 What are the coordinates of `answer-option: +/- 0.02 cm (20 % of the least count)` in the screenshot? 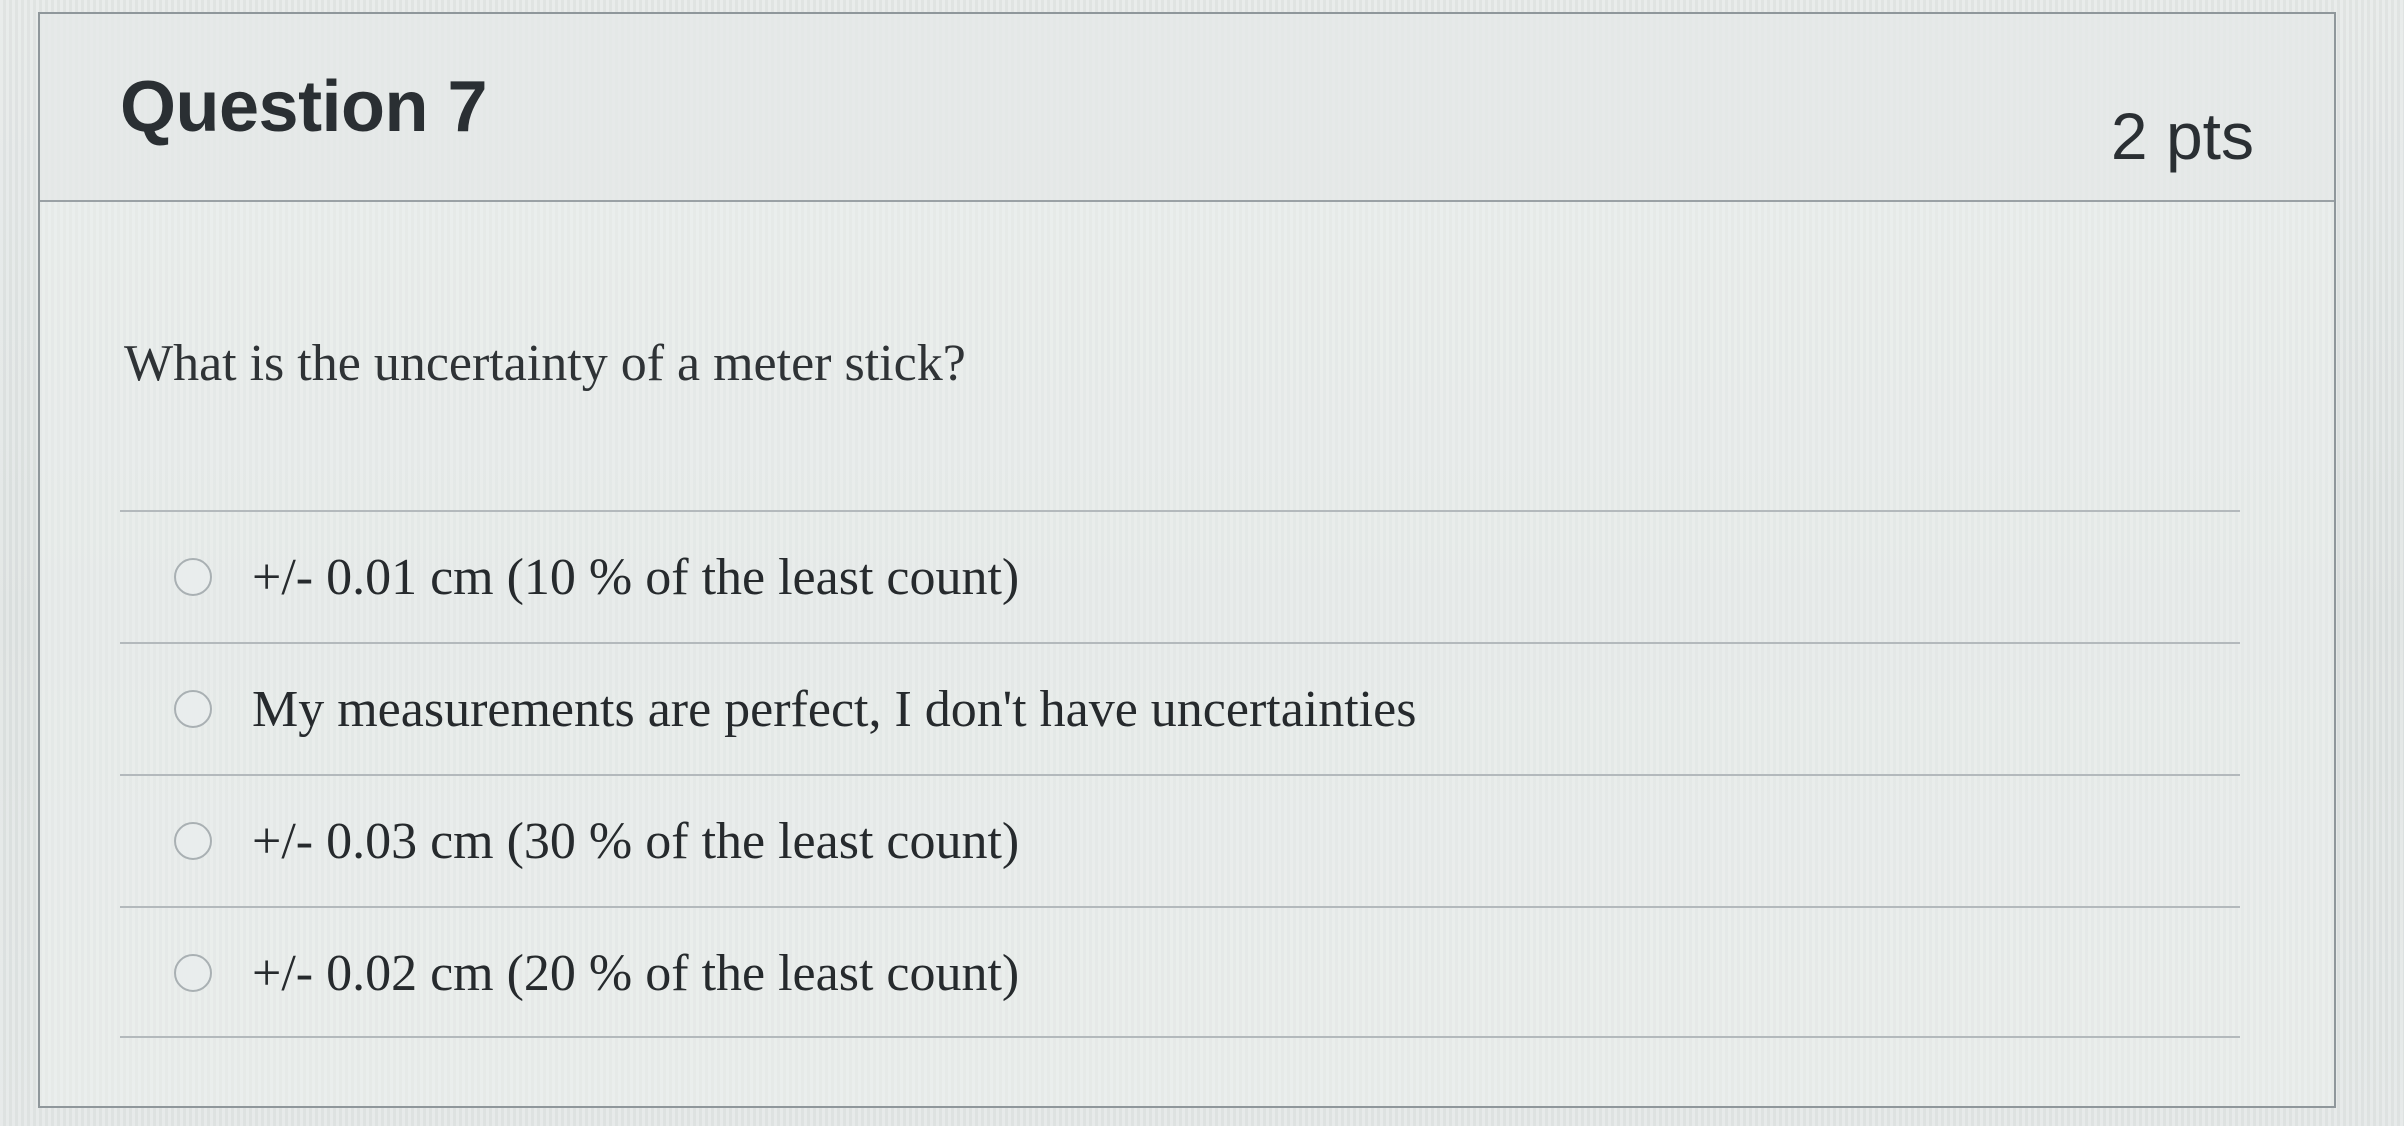 It's located at (1180, 972).